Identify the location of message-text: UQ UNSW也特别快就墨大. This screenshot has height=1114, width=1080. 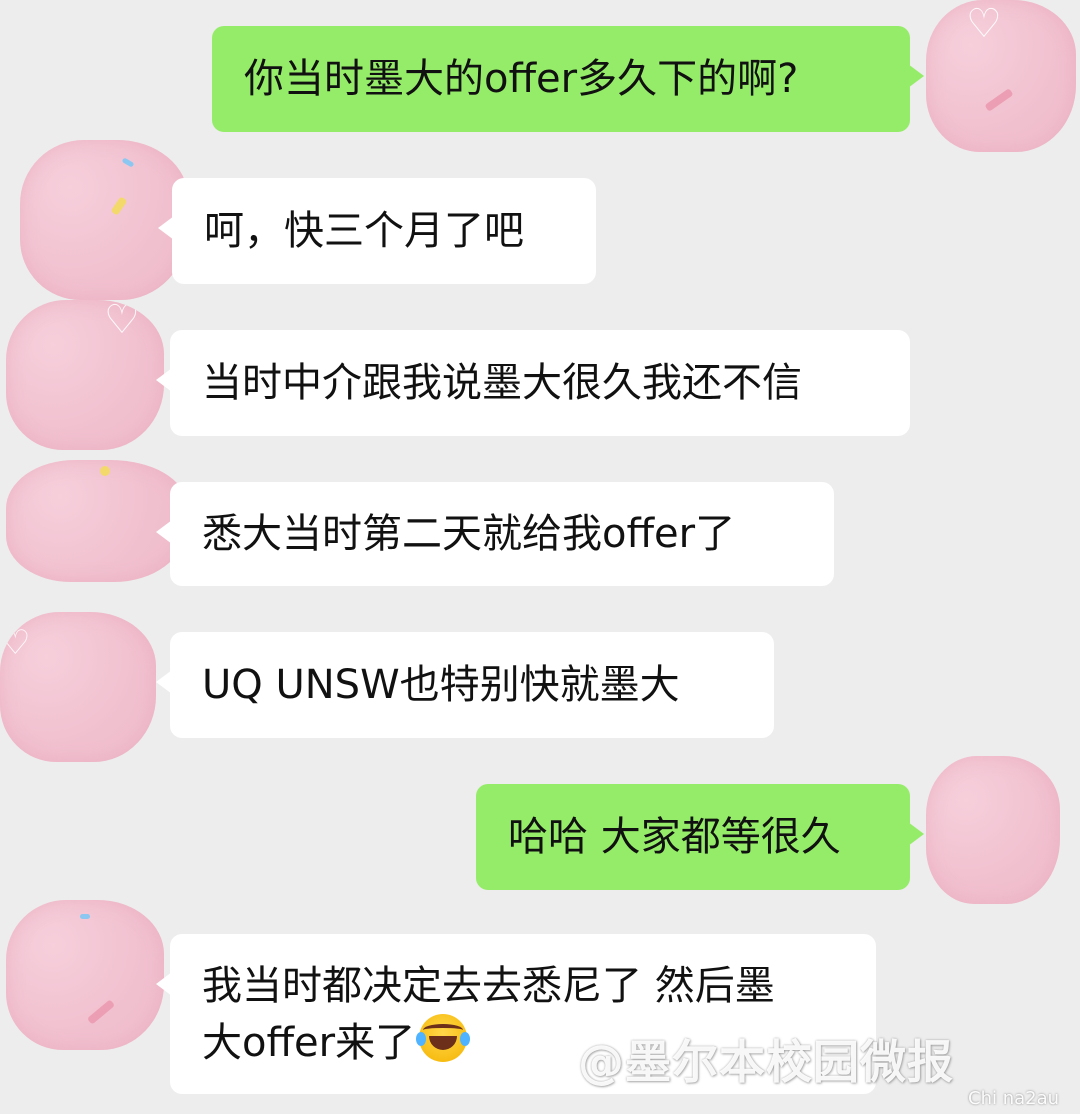
(441, 685).